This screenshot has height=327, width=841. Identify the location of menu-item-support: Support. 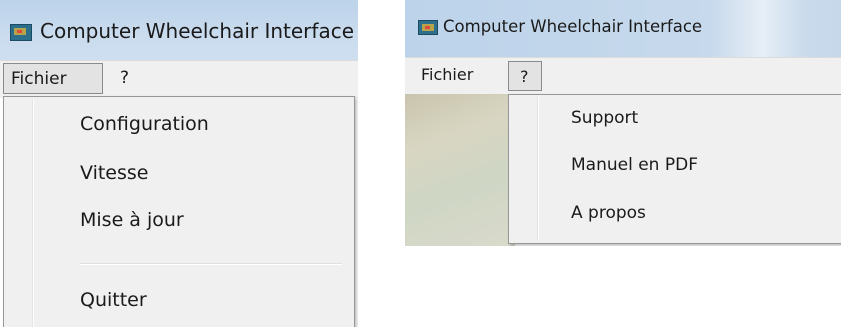
(604, 118).